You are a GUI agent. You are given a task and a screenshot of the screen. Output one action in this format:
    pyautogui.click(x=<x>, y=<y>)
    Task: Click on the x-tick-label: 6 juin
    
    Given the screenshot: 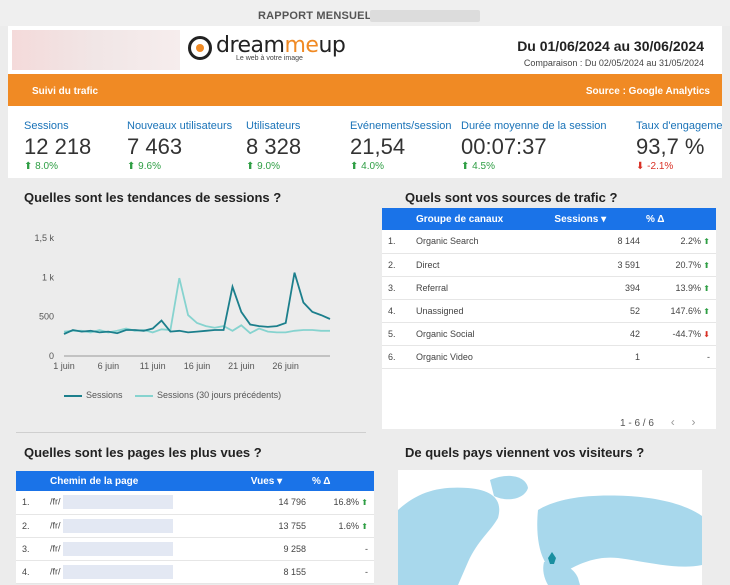 What is the action you would take?
    pyautogui.click(x=109, y=366)
    